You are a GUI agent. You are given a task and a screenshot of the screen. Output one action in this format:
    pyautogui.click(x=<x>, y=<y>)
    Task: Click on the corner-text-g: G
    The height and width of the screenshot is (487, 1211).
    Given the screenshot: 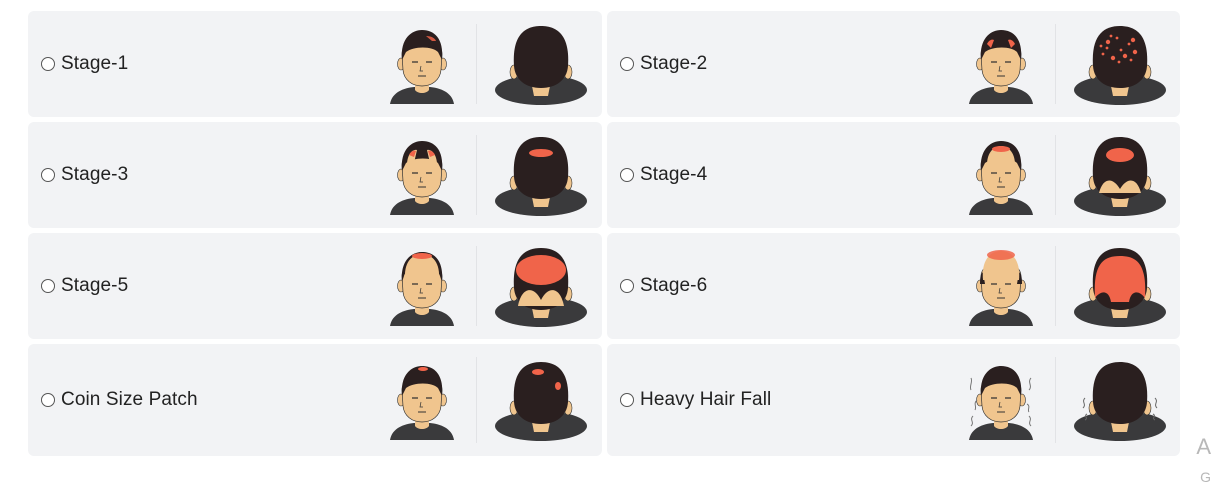 What is the action you would take?
    pyautogui.click(x=1205, y=477)
    